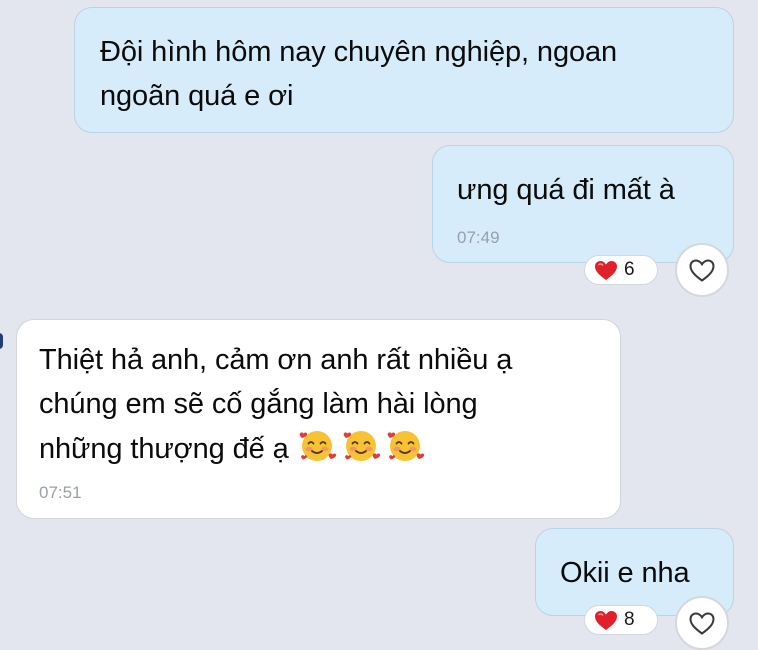 The image size is (758, 650). Describe the element at coordinates (566, 190) in the screenshot. I see `message-text: ưng quá đi mất à` at that location.